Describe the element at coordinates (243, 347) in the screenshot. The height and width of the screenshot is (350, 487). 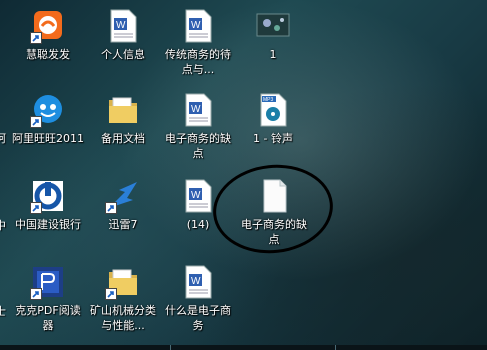
I see `taskbar-edge` at that location.